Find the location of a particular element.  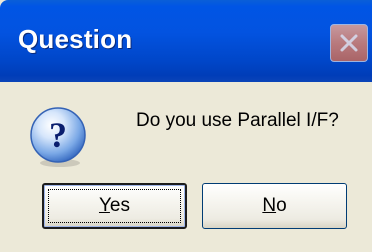

close-button is located at coordinates (349, 43).